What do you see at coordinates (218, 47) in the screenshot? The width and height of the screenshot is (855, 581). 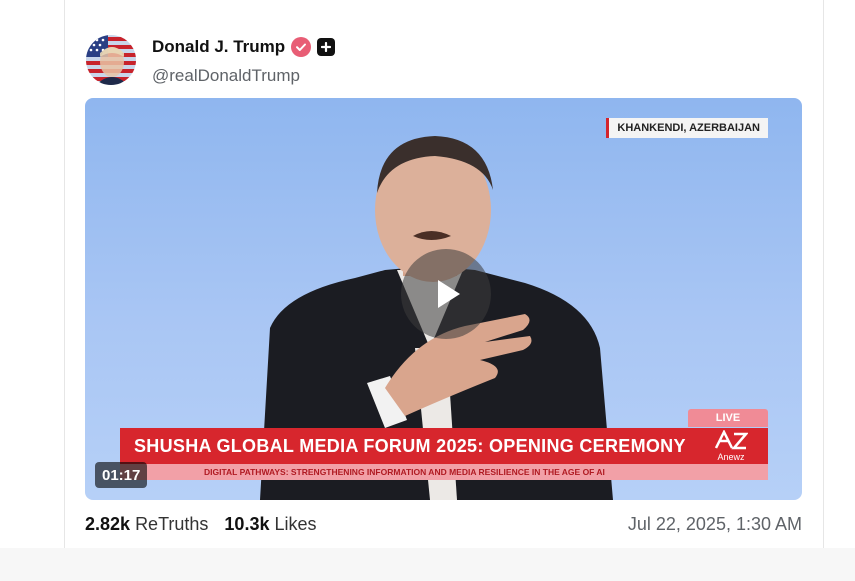 I see `author-display-name: Donald J. Trump` at bounding box center [218, 47].